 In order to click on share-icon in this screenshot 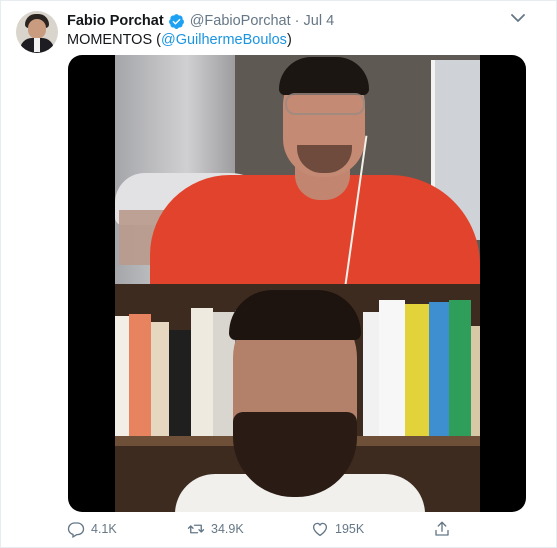, I will do `click(442, 528)`.